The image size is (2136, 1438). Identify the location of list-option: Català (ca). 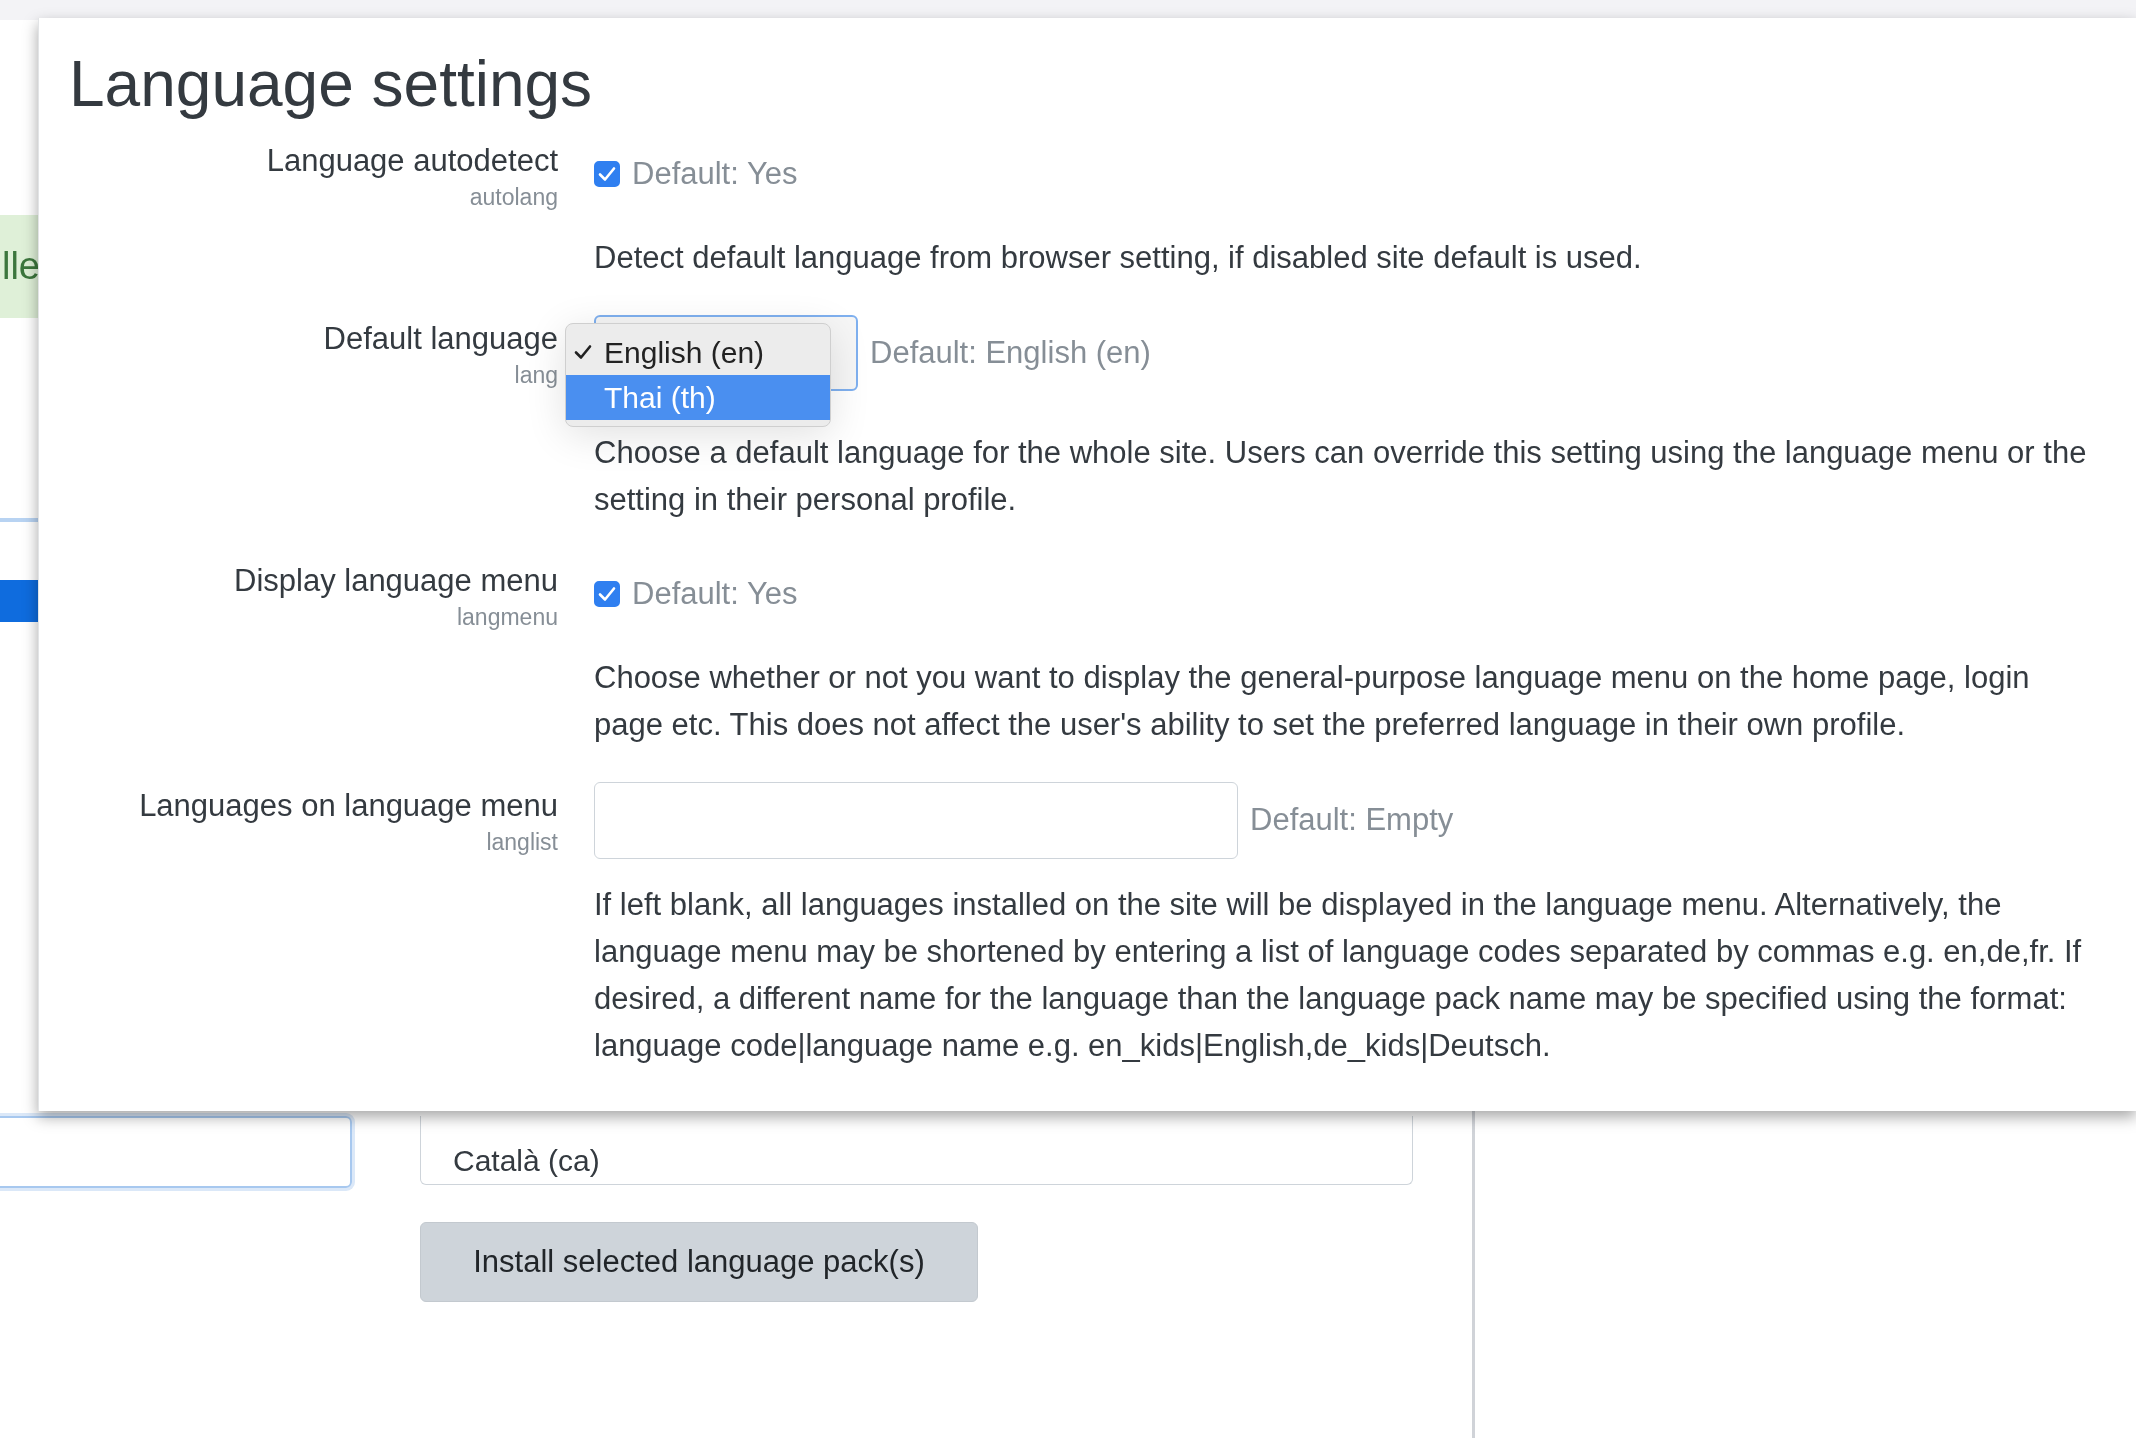
(932, 1160).